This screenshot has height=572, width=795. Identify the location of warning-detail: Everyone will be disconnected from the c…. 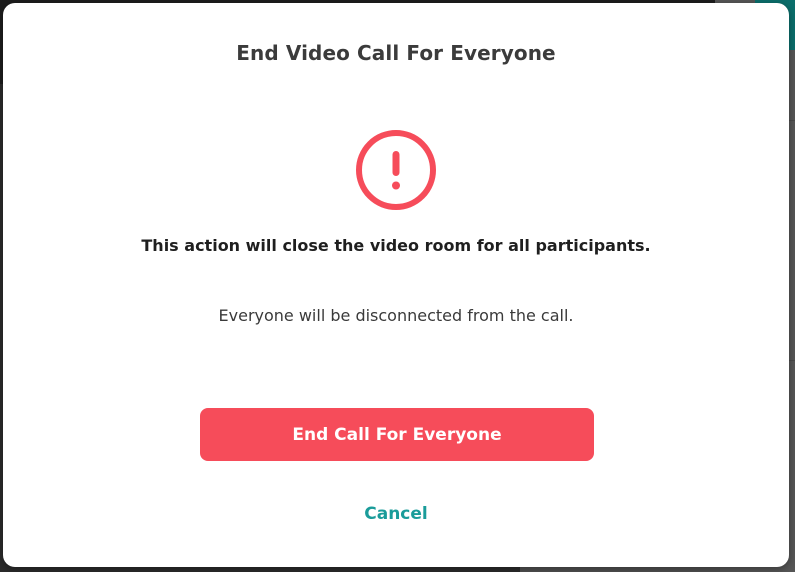
(396, 315).